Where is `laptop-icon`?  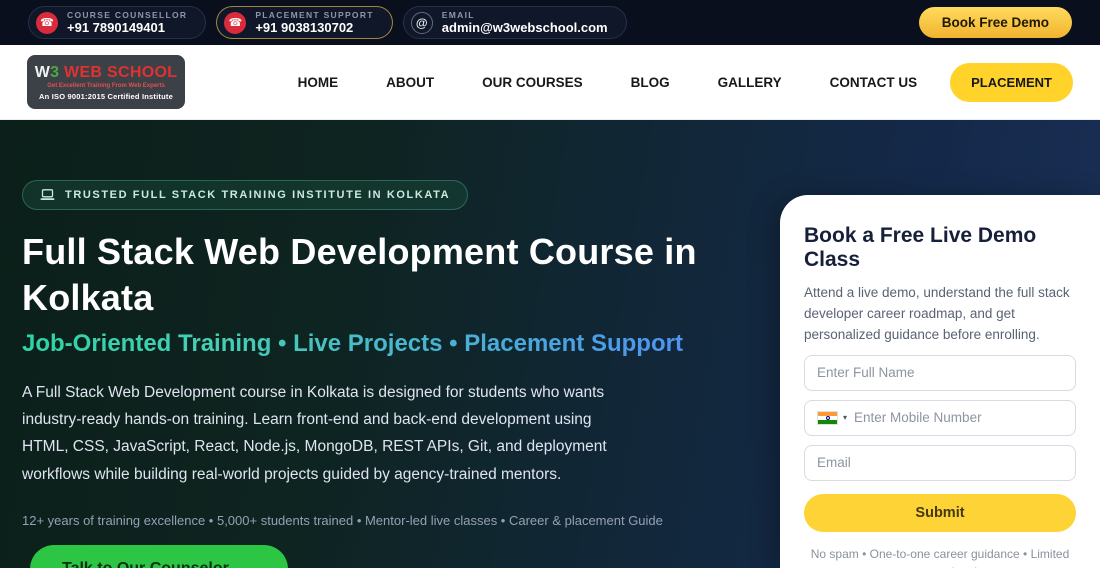
laptop-icon is located at coordinates (47, 194).